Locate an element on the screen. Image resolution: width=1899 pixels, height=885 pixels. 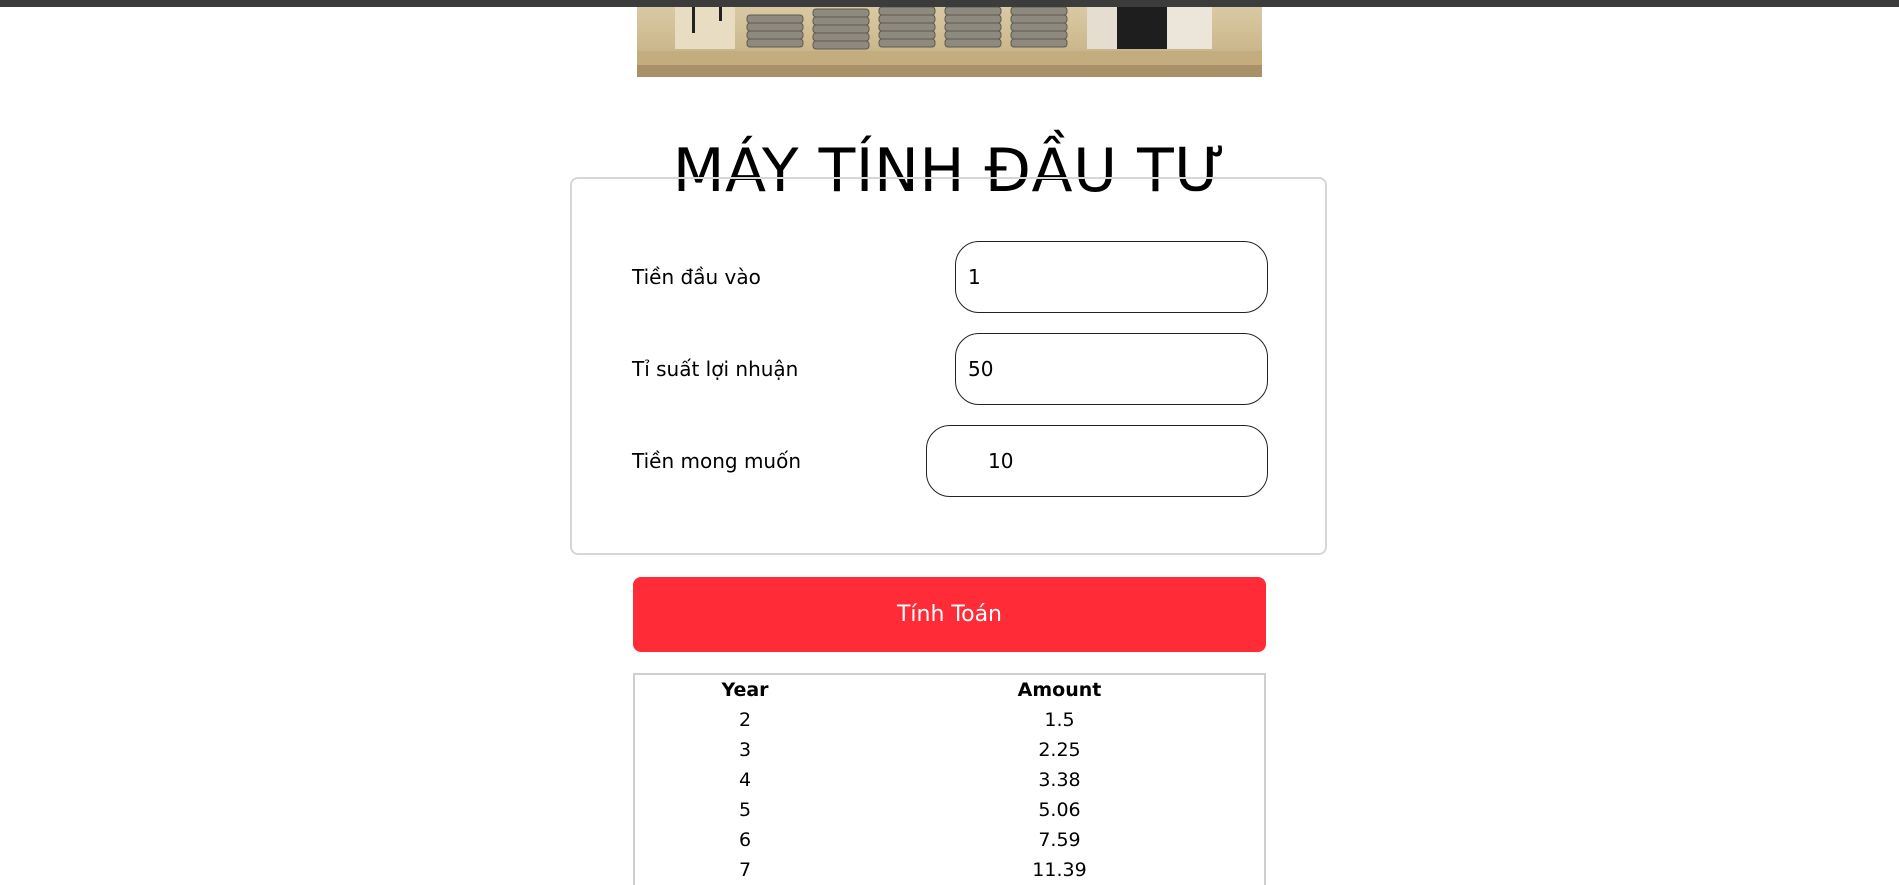
initial-amount-label: Tiền đầu vào is located at coordinates (696, 277).